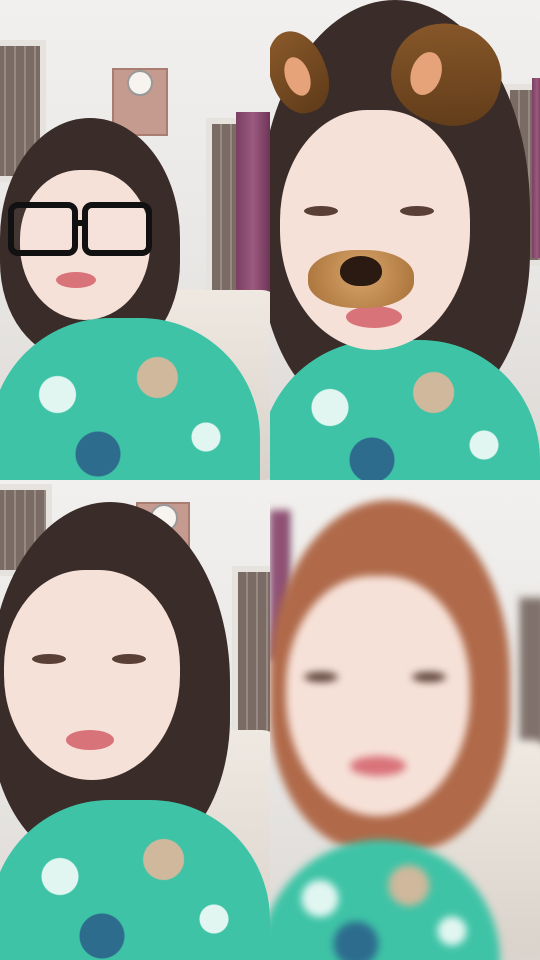  What do you see at coordinates (251, 657) in the screenshot?
I see `window` at bounding box center [251, 657].